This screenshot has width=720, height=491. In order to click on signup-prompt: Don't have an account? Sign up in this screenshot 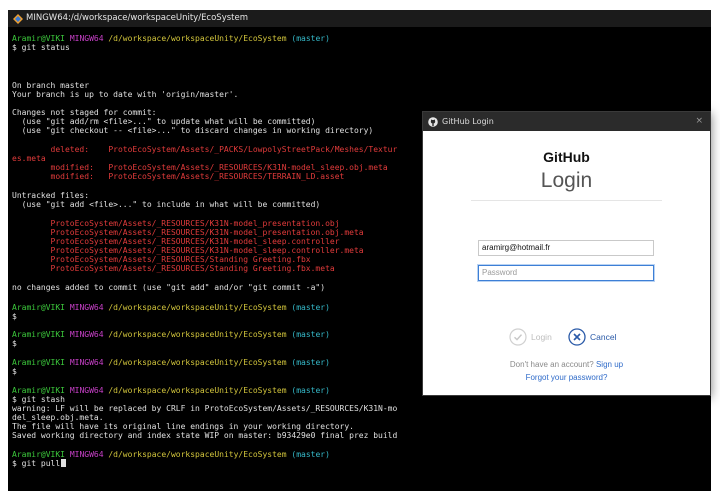, I will do `click(566, 364)`.